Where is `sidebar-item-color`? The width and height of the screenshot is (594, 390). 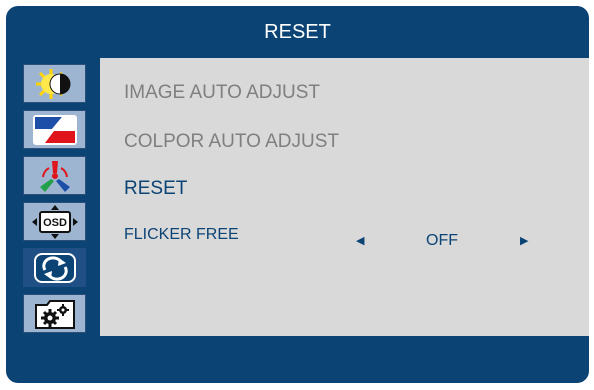
sidebar-item-color is located at coordinates (54, 175).